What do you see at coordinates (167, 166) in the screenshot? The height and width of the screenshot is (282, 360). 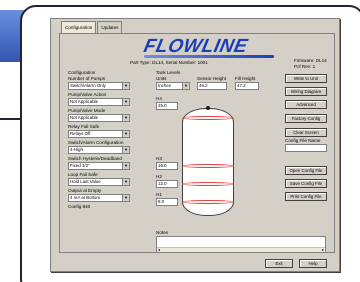 I see `h3-input: 16.0` at bounding box center [167, 166].